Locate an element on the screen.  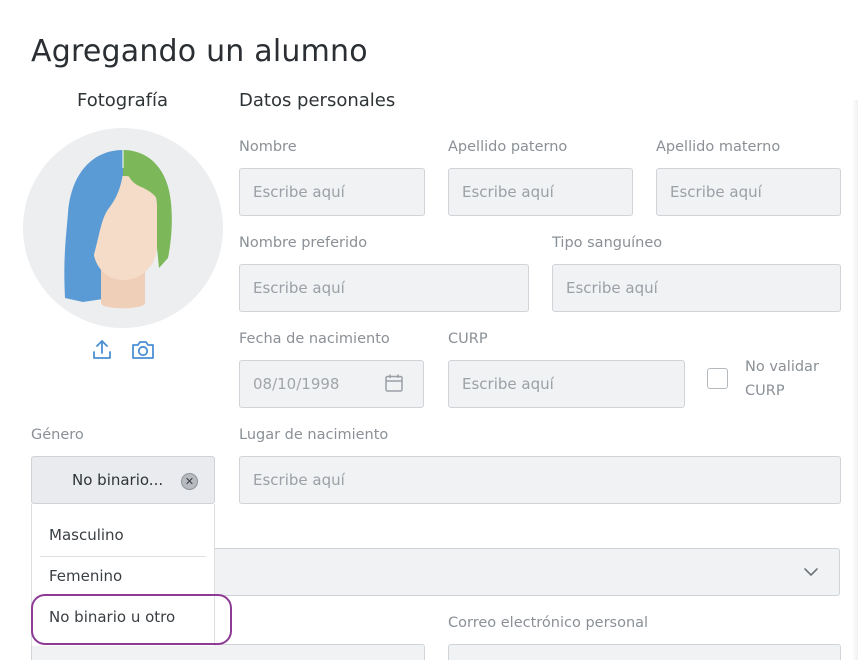
avatar-illustration-icon is located at coordinates (118, 229).